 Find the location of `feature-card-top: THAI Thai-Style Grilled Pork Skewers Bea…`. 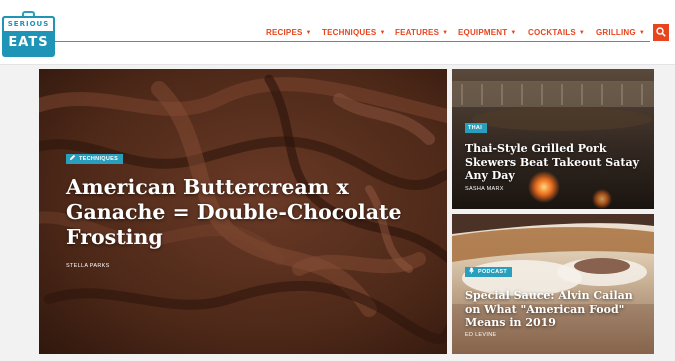

feature-card-top: THAI Thai-Style Grilled Pork Skewers Bea… is located at coordinates (553, 139).